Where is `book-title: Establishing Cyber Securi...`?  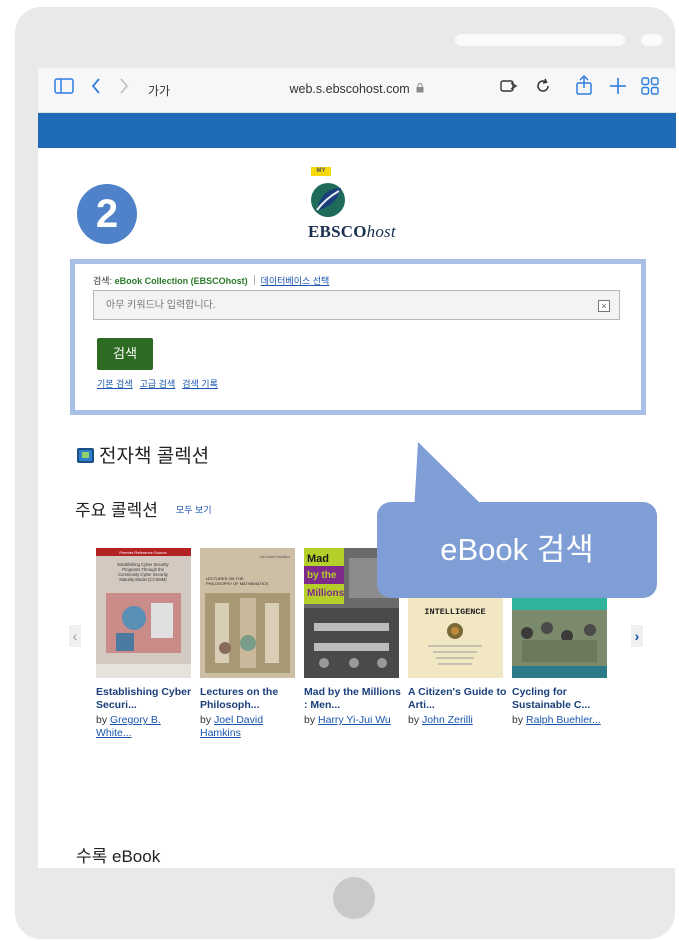 book-title: Establishing Cyber Securi... is located at coordinates (146, 699).